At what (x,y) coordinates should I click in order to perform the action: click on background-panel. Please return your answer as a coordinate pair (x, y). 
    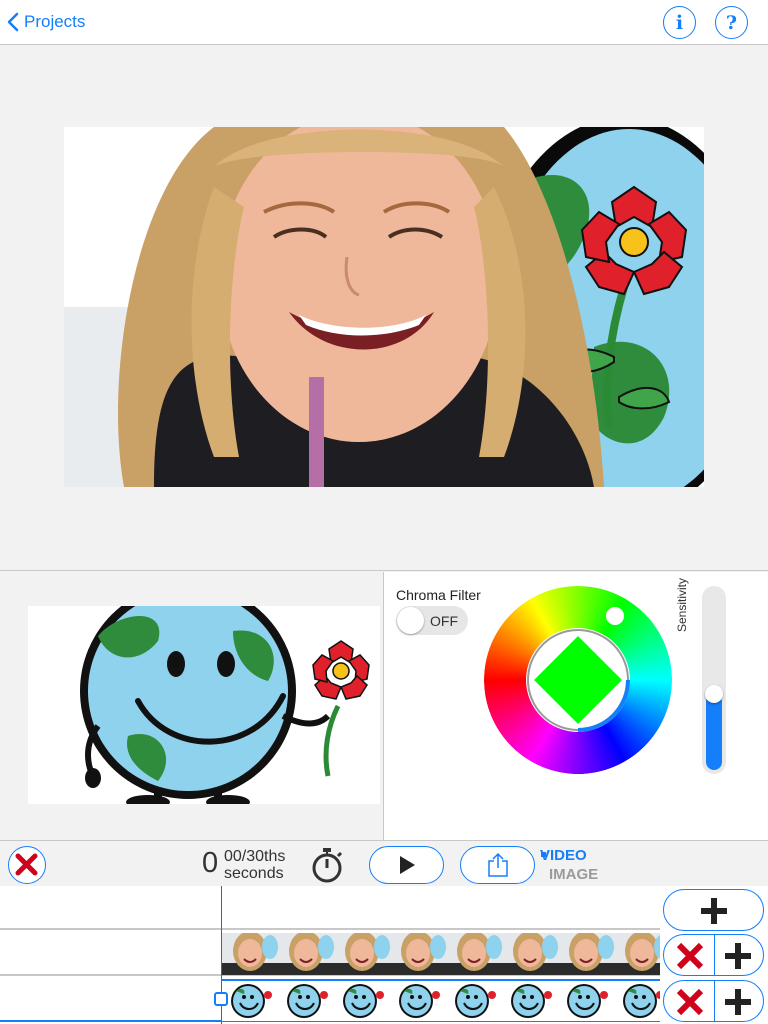
    Looking at the image, I should click on (192, 706).